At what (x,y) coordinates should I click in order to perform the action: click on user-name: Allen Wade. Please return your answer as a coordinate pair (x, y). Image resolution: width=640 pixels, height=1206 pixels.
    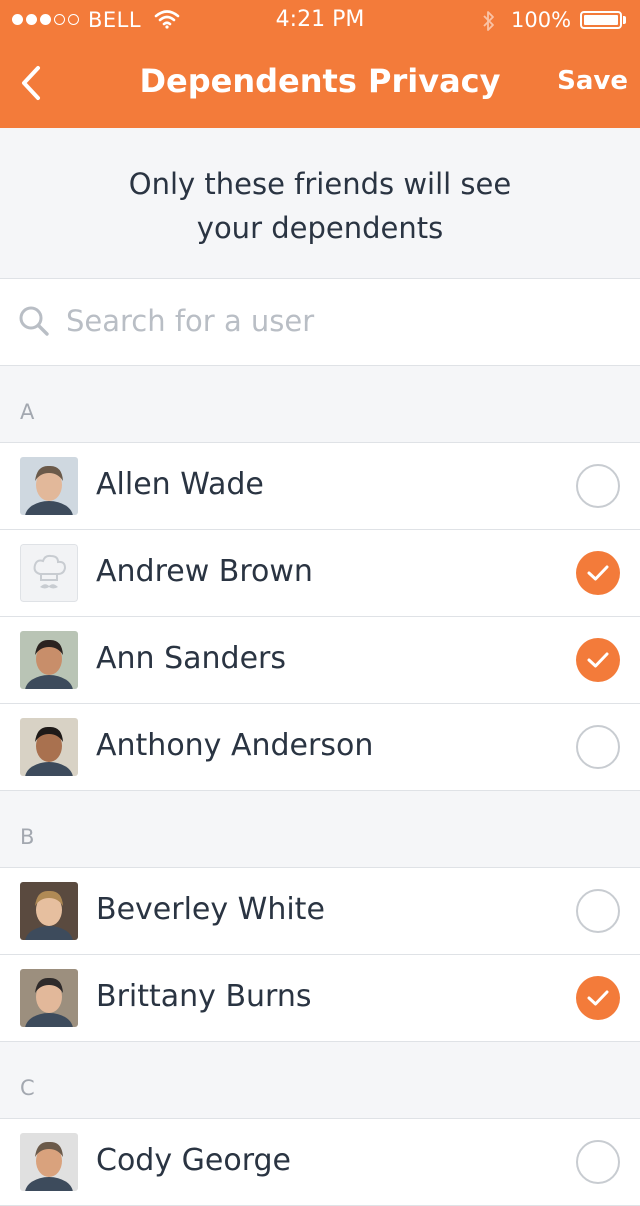
    Looking at the image, I should click on (180, 484).